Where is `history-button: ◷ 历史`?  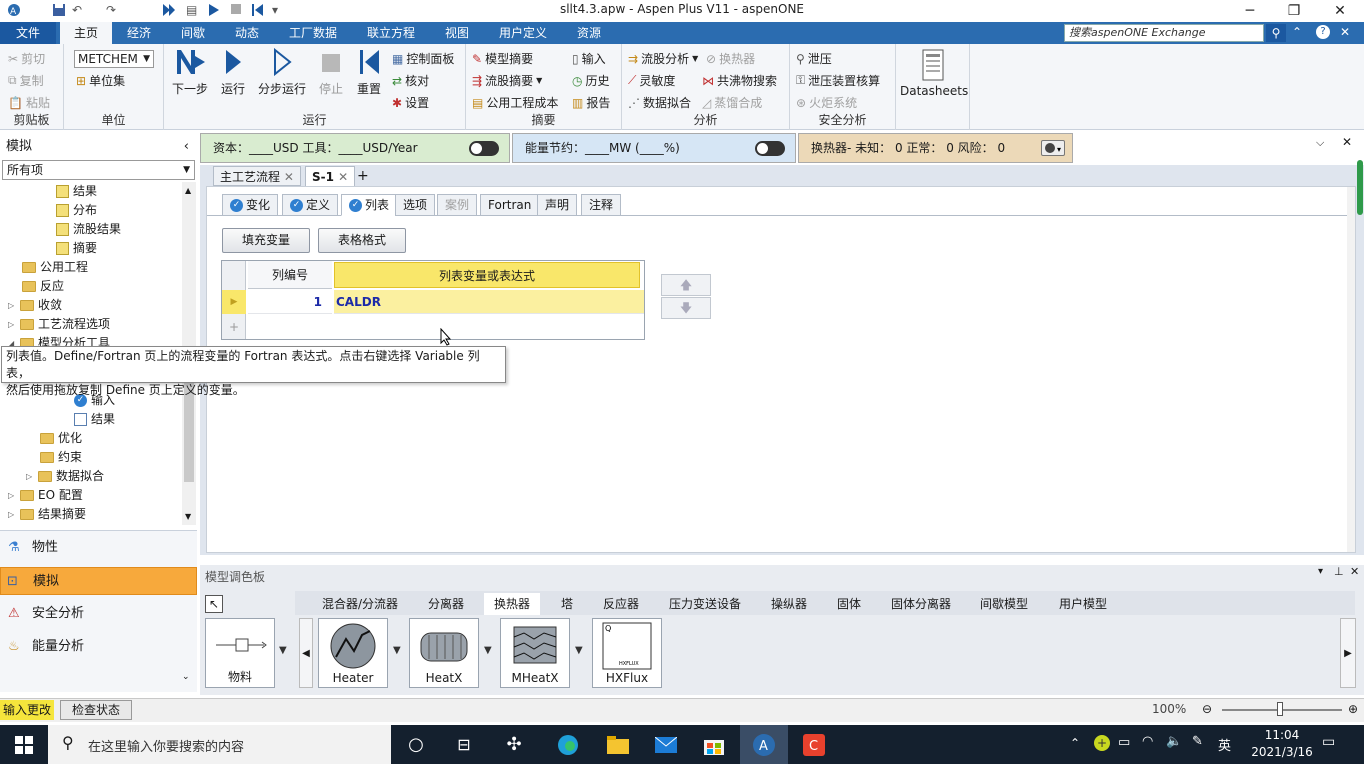
history-button: ◷ 历史 is located at coordinates (591, 80).